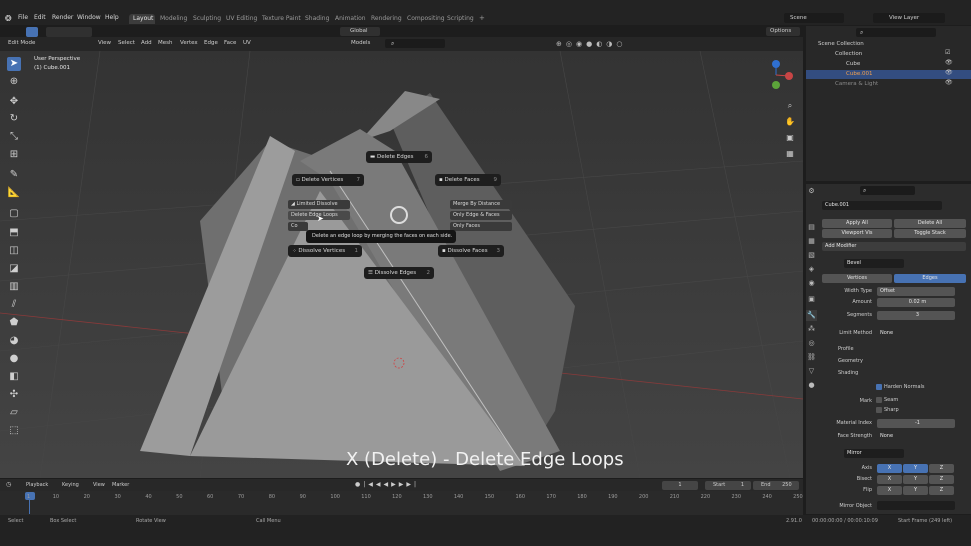  Describe the element at coordinates (120, 485) in the screenshot. I see `menu-marker: Marker` at that location.